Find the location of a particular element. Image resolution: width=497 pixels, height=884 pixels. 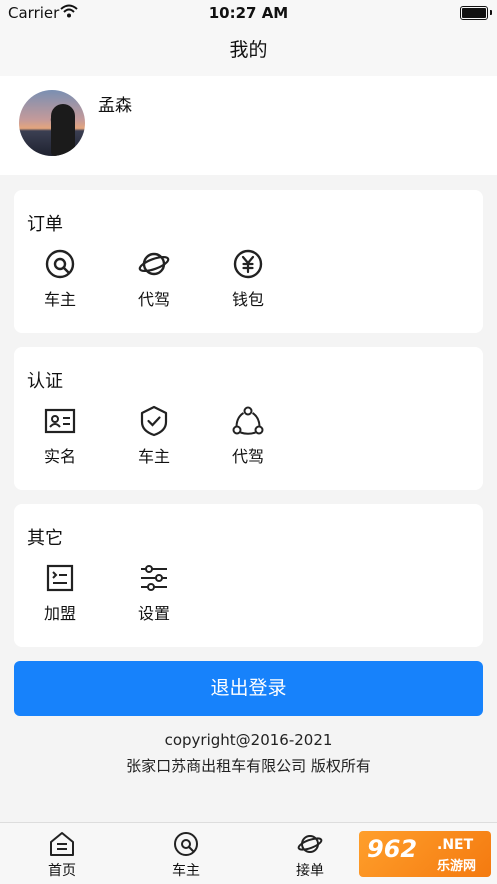

user-name: 孟森 is located at coordinates (115, 106).